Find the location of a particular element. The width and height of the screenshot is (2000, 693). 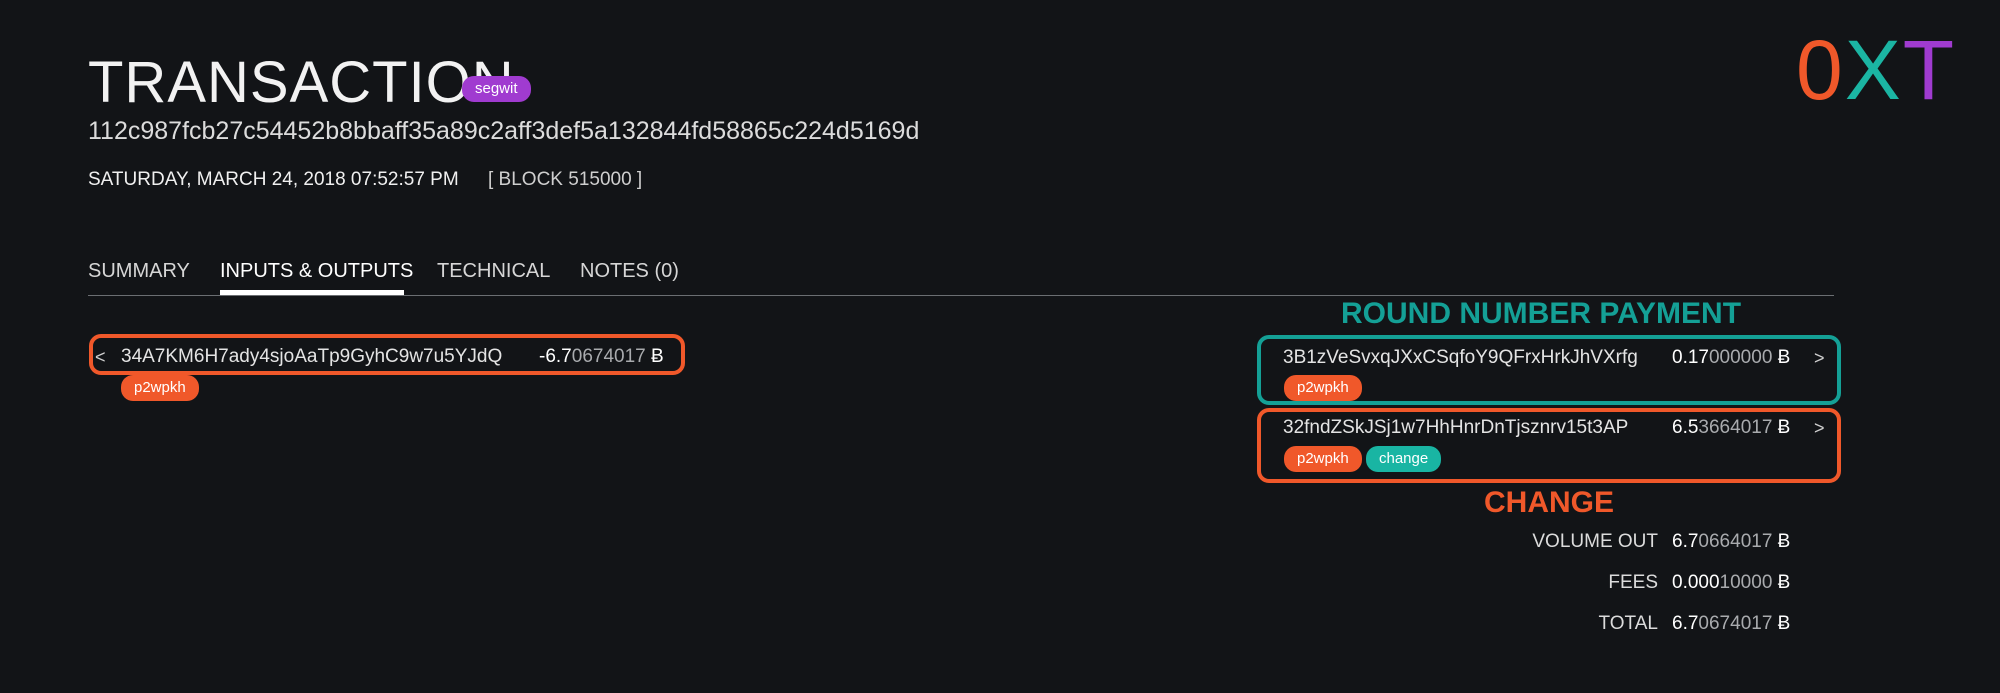

output-1-amount-faint: 000000 is located at coordinates (1740, 357).